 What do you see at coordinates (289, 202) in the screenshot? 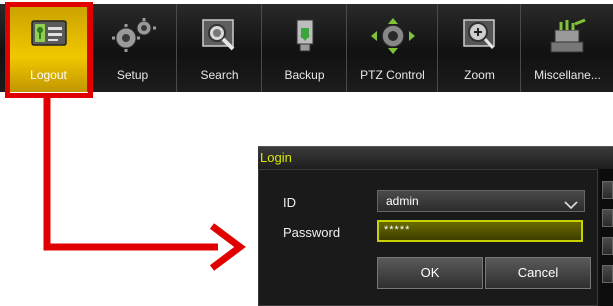
I see `id-label: ID` at bounding box center [289, 202].